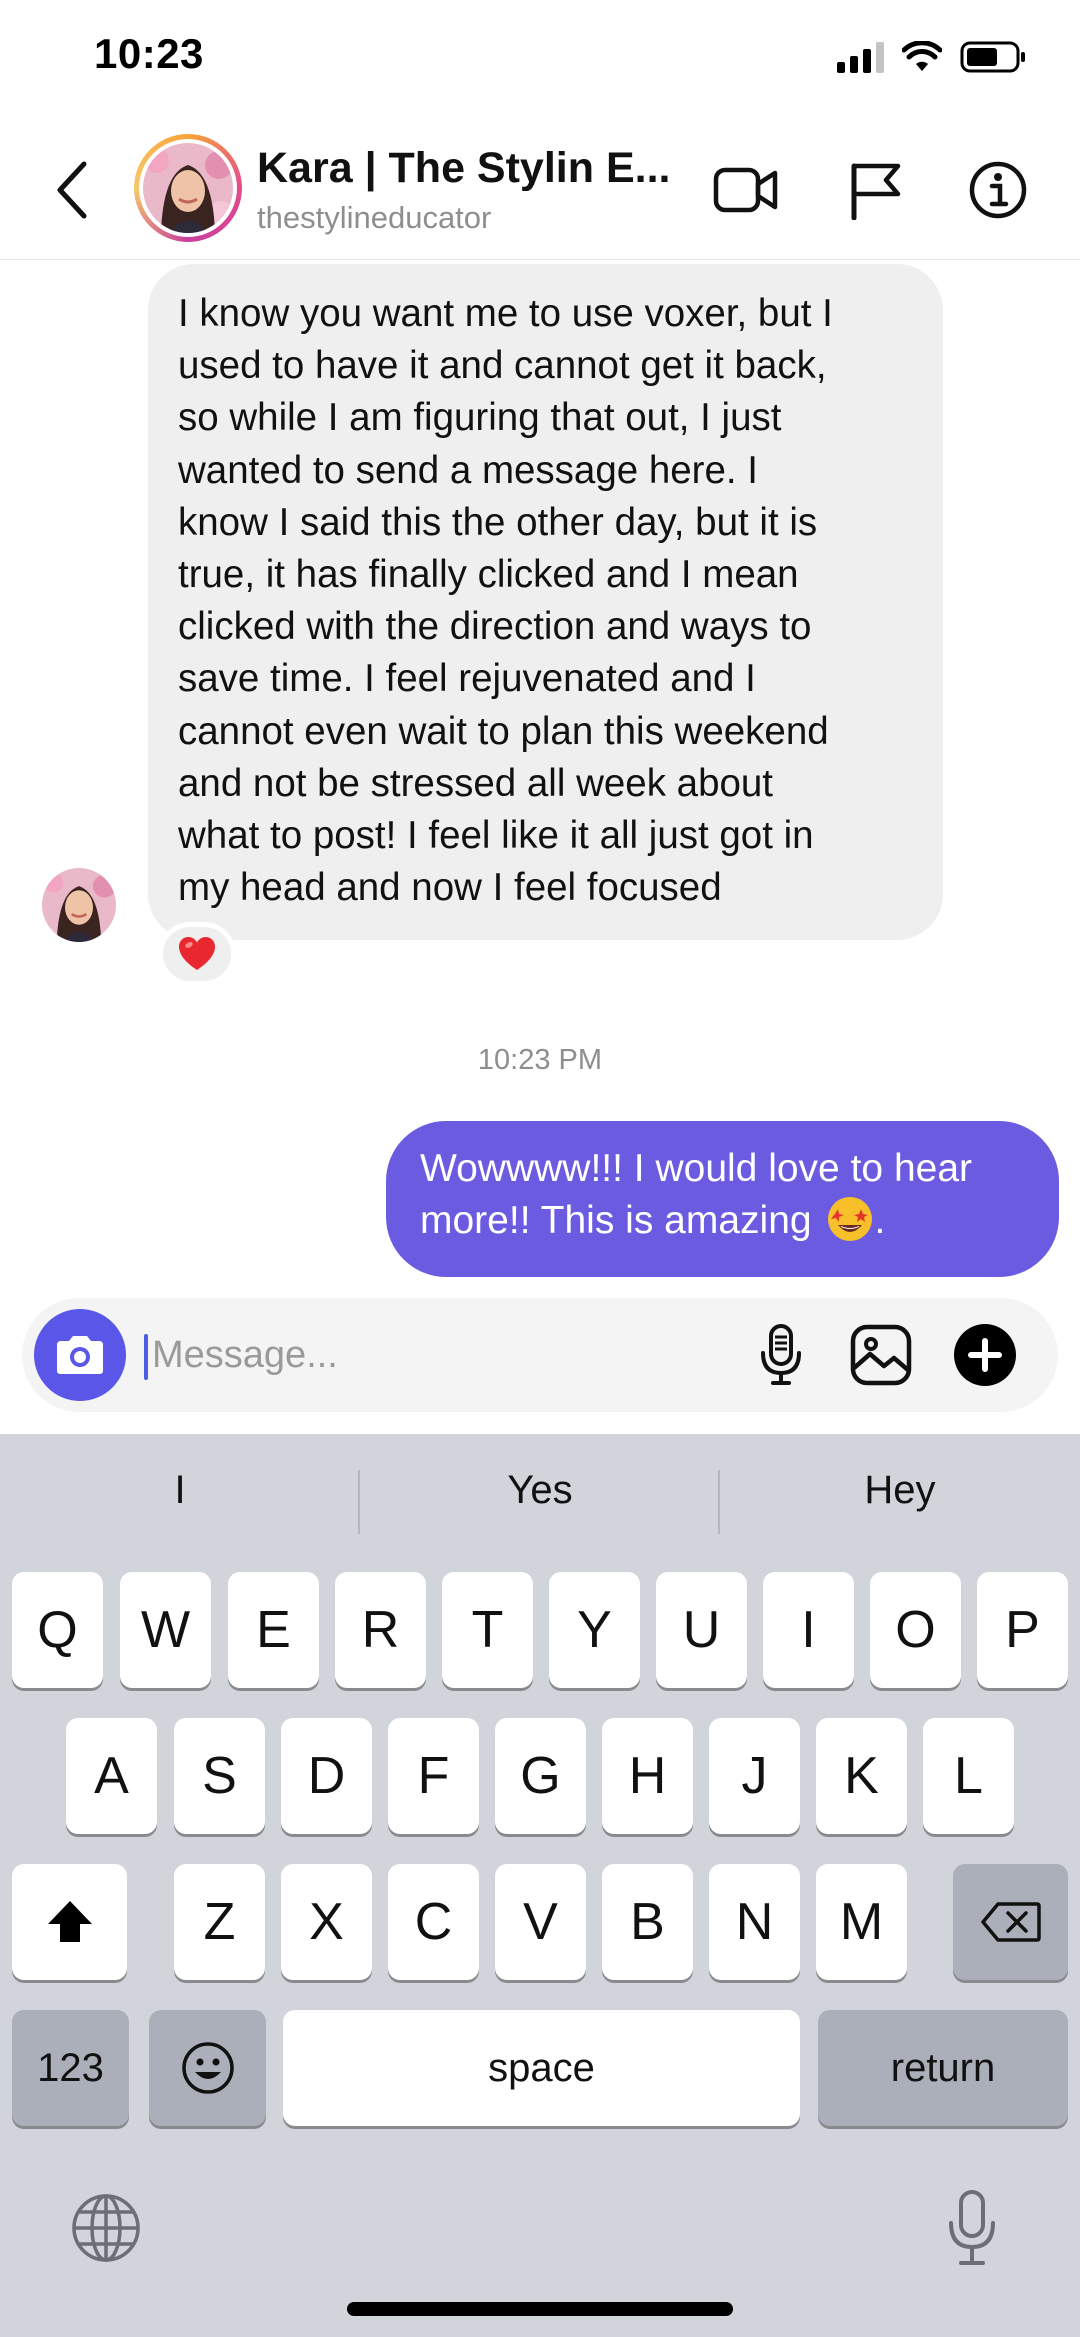 This screenshot has width=1080, height=2337. I want to click on key-m: M, so click(861, 1922).